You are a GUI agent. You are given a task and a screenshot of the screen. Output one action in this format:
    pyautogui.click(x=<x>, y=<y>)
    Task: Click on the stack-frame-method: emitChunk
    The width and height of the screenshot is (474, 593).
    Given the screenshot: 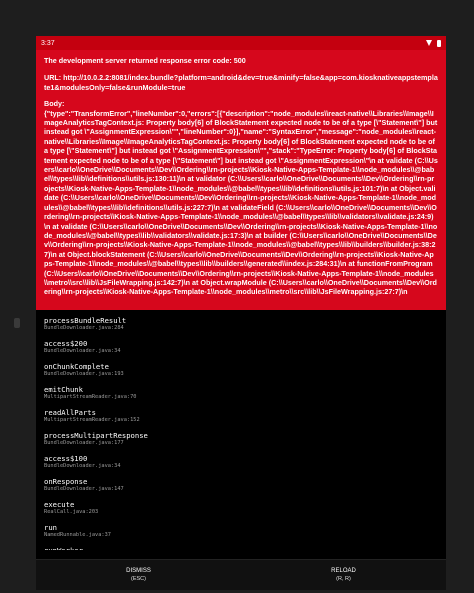 What is the action you would take?
    pyautogui.click(x=63, y=389)
    